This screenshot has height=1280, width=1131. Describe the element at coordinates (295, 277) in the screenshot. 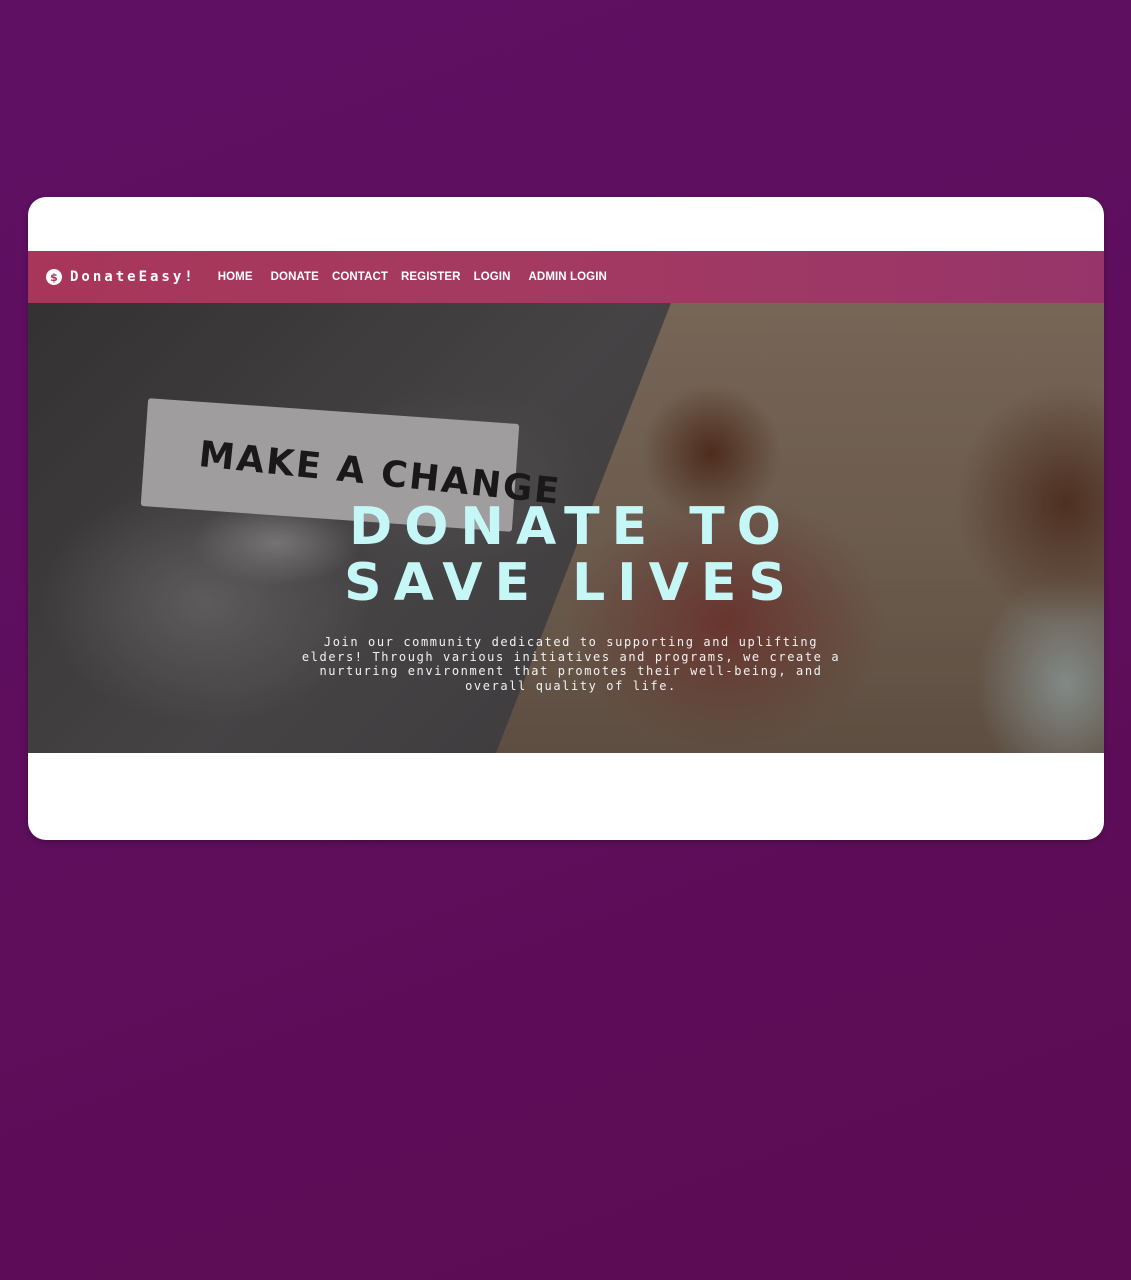

I see `nav-donate-link: DONATE` at that location.